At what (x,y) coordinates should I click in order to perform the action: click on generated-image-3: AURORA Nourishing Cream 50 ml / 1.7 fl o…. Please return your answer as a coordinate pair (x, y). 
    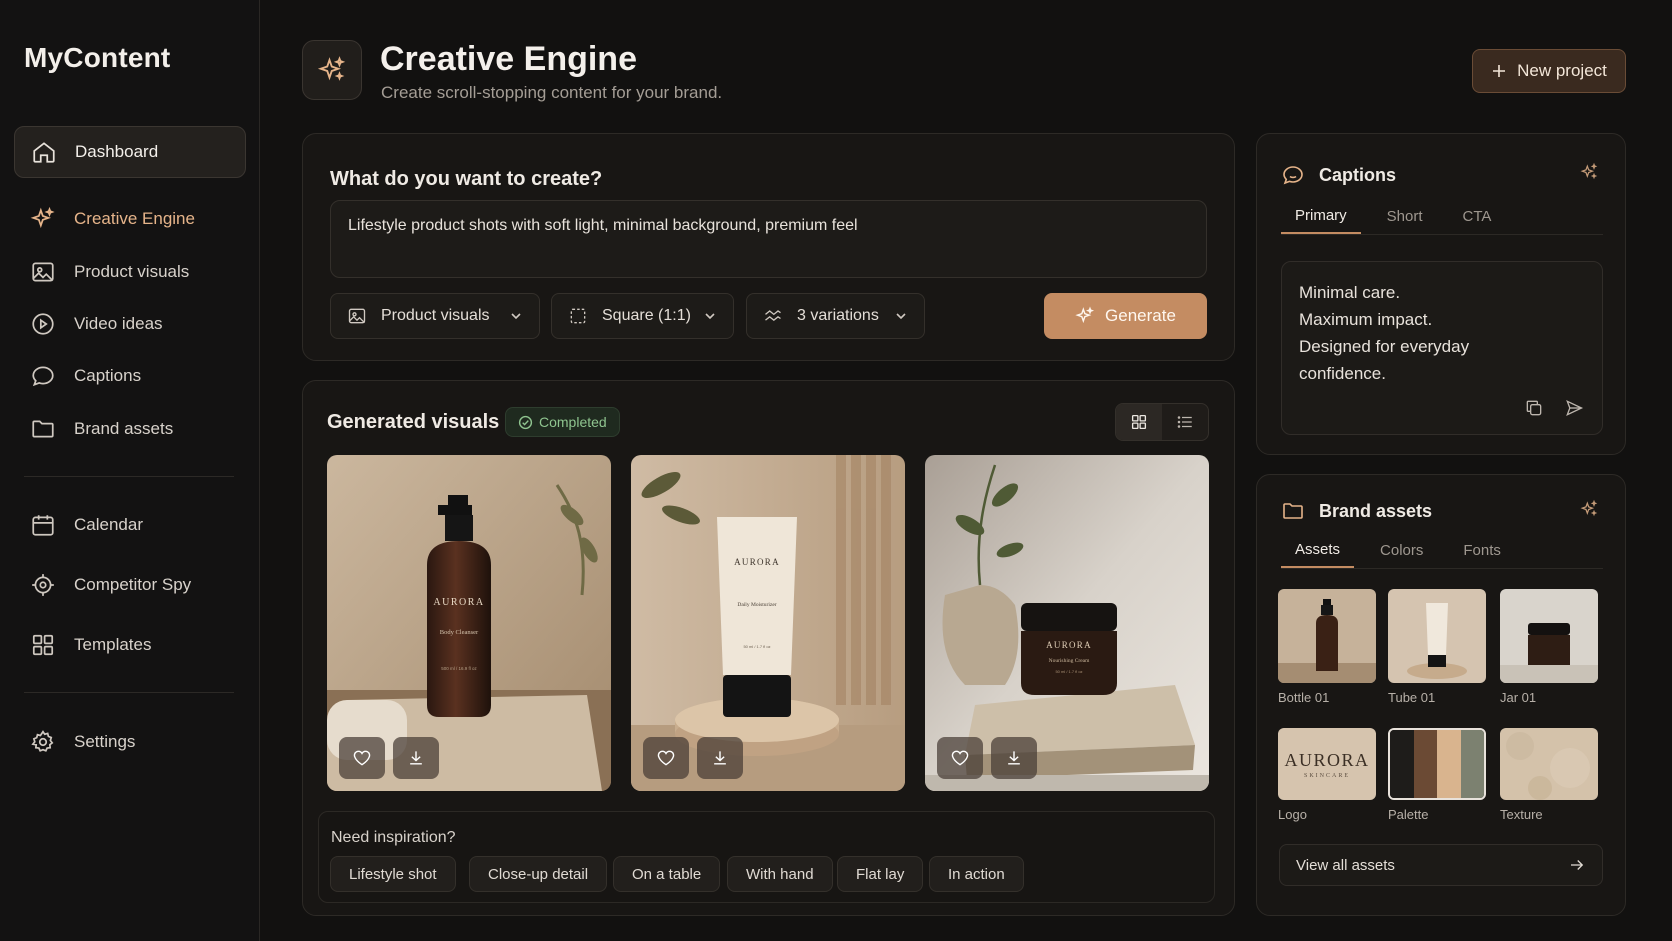
    Looking at the image, I should click on (1067, 623).